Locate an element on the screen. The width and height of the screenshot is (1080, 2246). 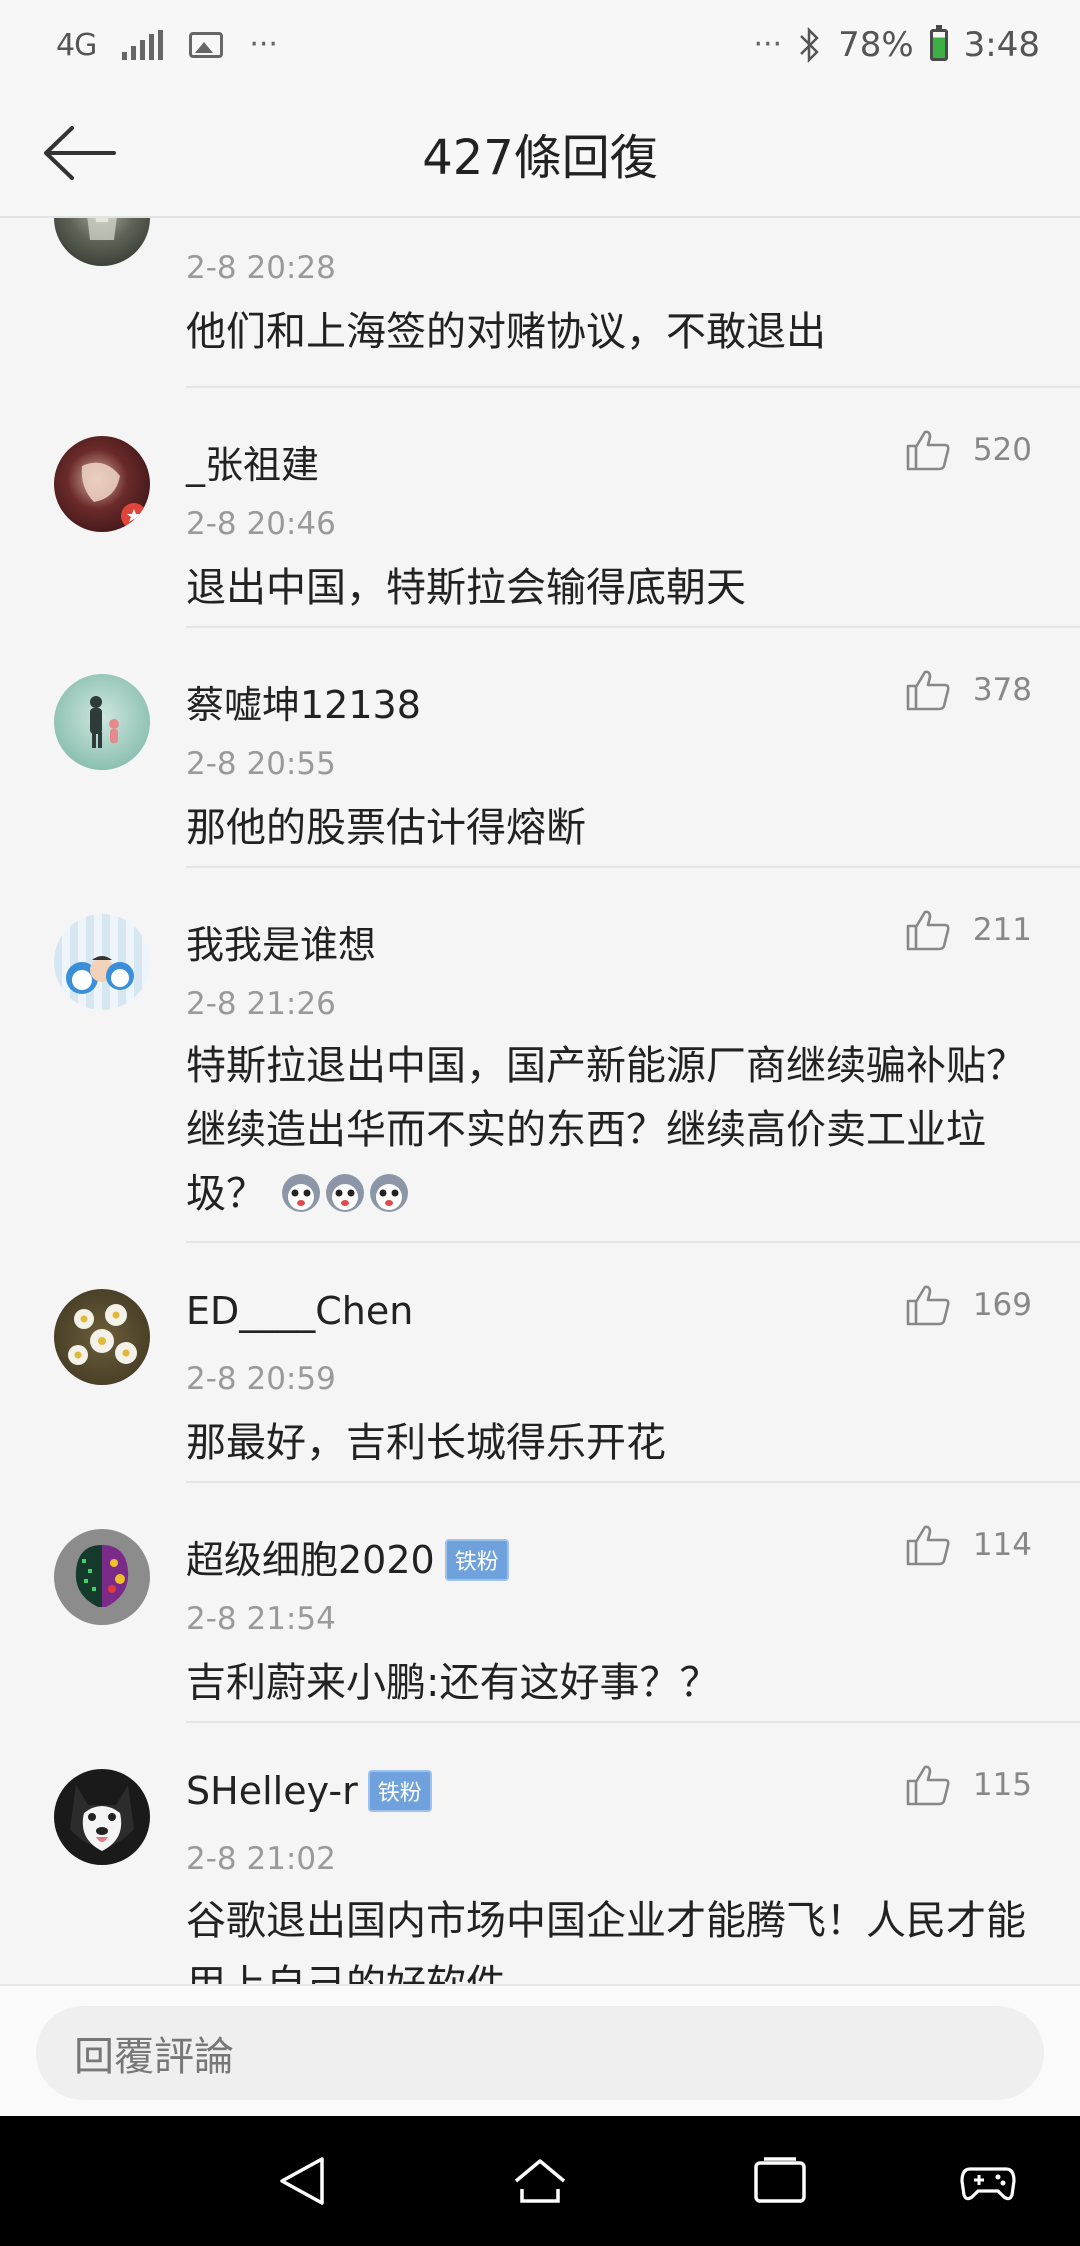
navigation-bar is located at coordinates (540, 2181).